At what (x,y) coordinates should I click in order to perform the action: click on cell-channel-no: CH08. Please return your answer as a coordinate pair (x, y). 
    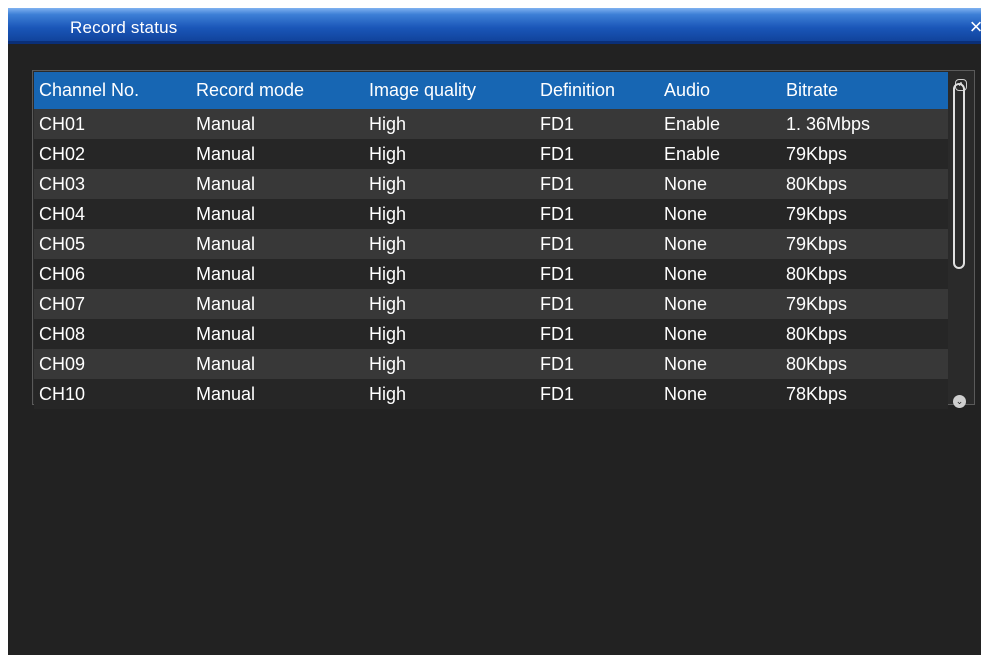
    Looking at the image, I should click on (62, 333).